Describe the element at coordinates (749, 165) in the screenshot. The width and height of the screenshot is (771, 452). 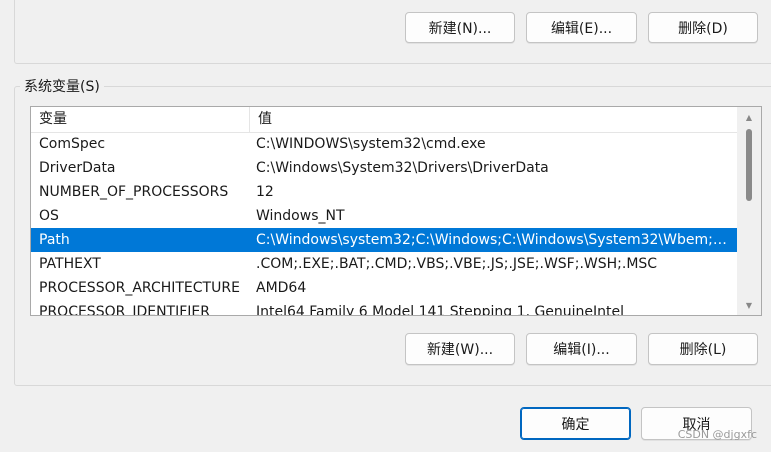
I see `scroll-thumb` at that location.